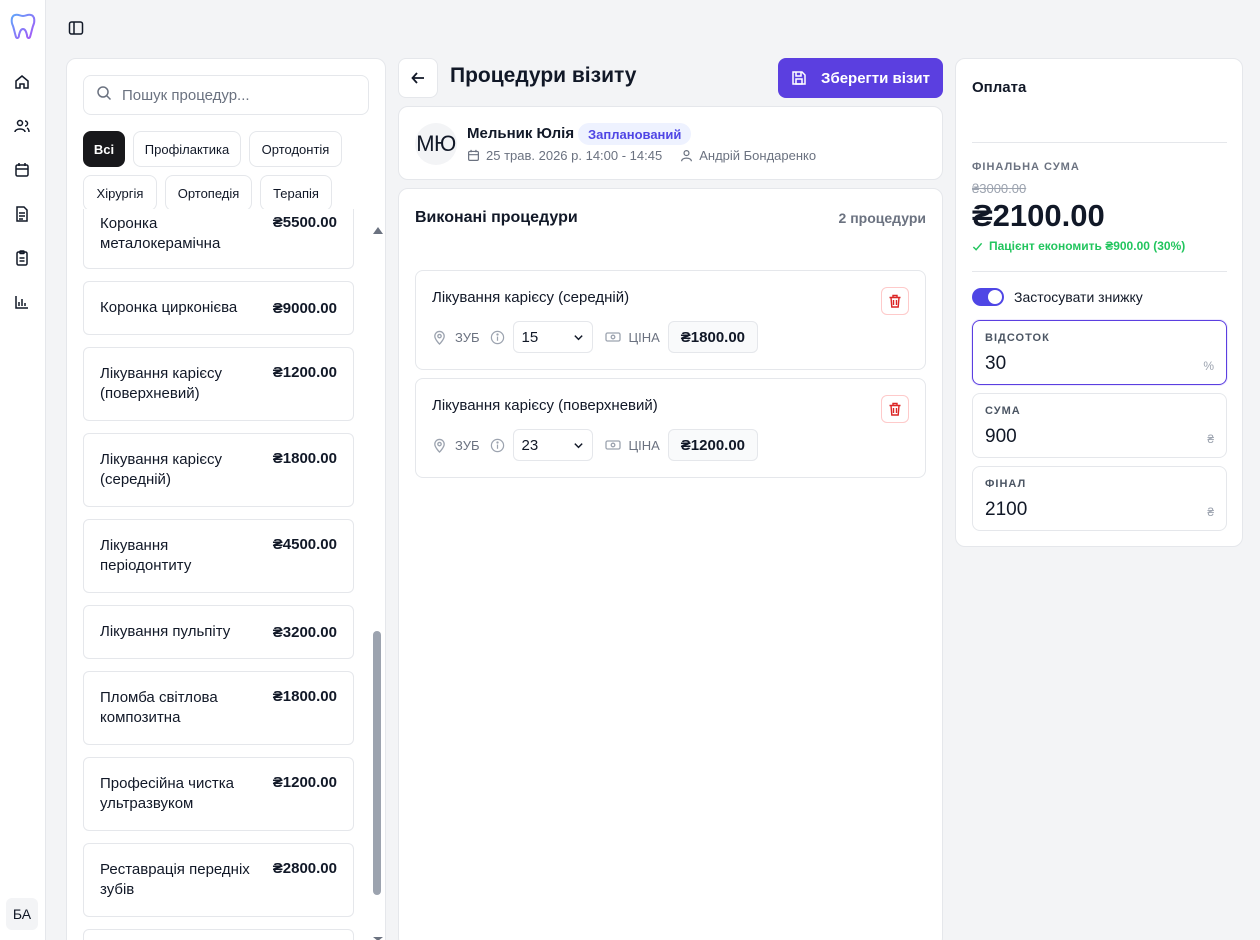 The height and width of the screenshot is (940, 1260). Describe the element at coordinates (304, 544) in the screenshot. I see `procedure-price: ₴4500.00` at that location.